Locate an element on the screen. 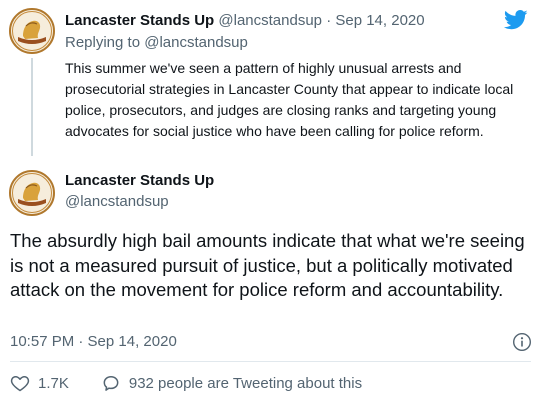  replying-to-label: Replying to is located at coordinates (103, 42).